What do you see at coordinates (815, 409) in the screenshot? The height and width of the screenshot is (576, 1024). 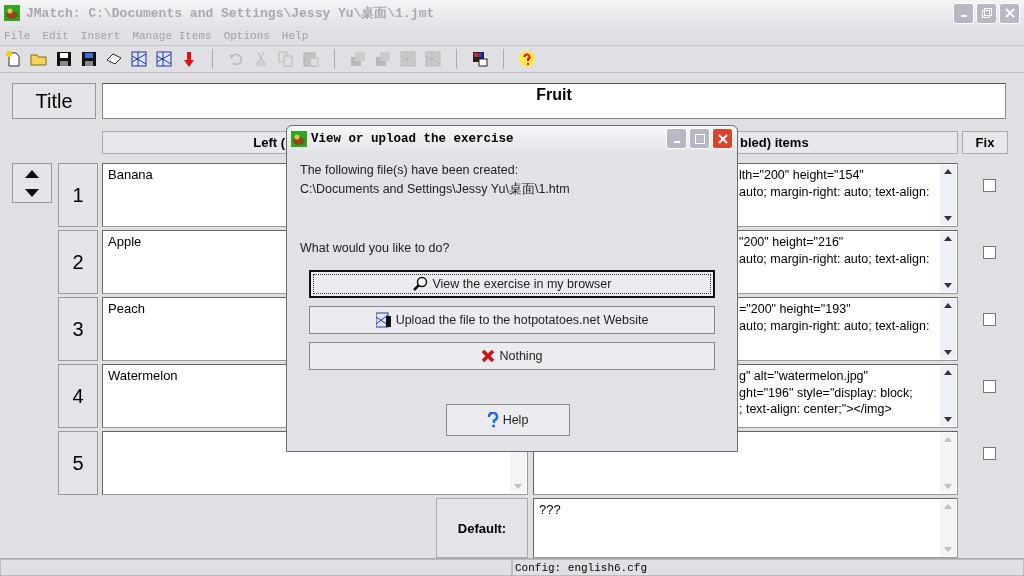 I see `field-text: ; text-align: center;"></img>` at bounding box center [815, 409].